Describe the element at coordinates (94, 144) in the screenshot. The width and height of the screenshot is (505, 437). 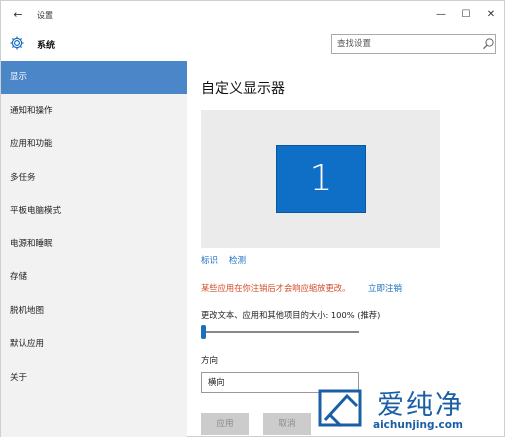
I see `sidebar-item-apps-features: 应用和功能` at that location.